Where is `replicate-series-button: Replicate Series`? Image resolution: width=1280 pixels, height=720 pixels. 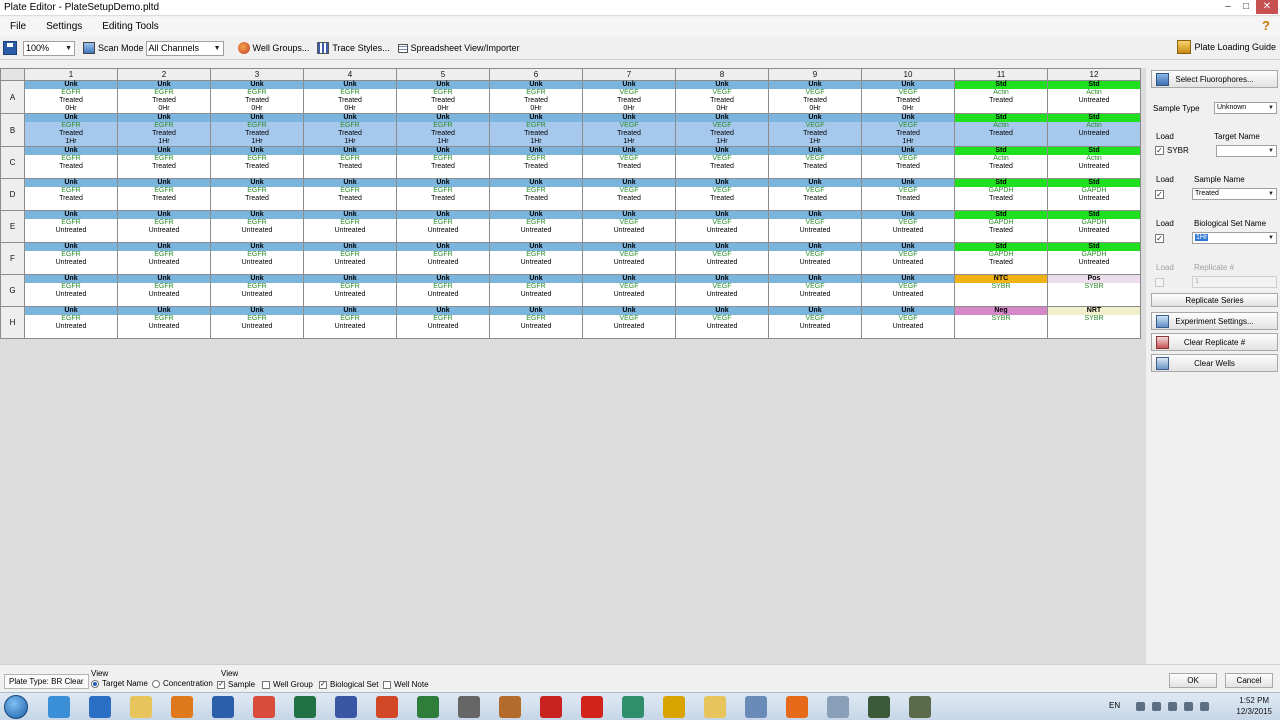
replicate-series-button: Replicate Series is located at coordinates (1214, 300).